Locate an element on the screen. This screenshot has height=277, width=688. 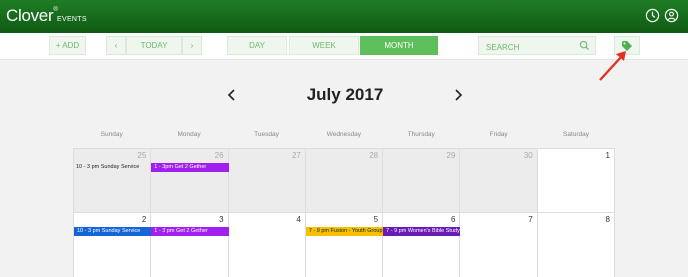
day-cell: 25 10 - 3 pm Sunday Service is located at coordinates (113, 180).